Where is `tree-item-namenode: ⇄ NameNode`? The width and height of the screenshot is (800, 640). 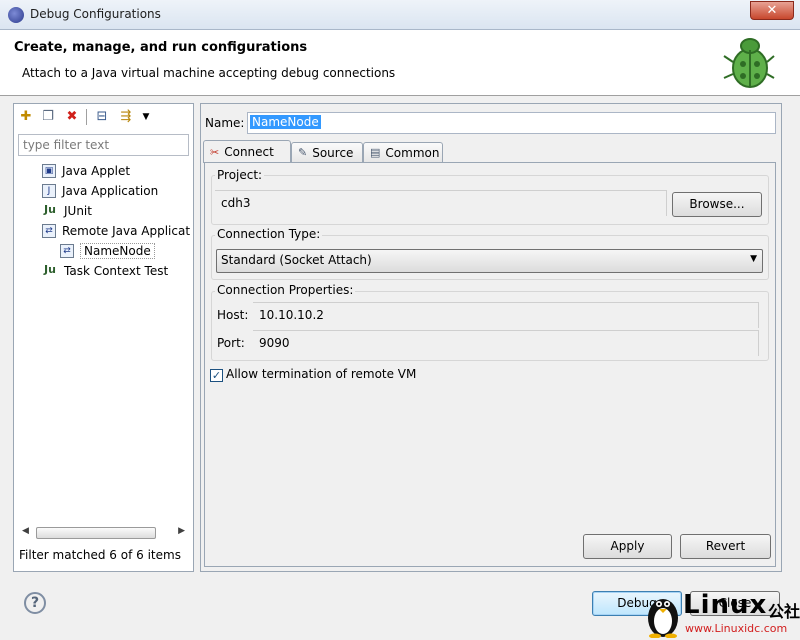
tree-item-namenode: ⇄ NameNode is located at coordinates (107, 251).